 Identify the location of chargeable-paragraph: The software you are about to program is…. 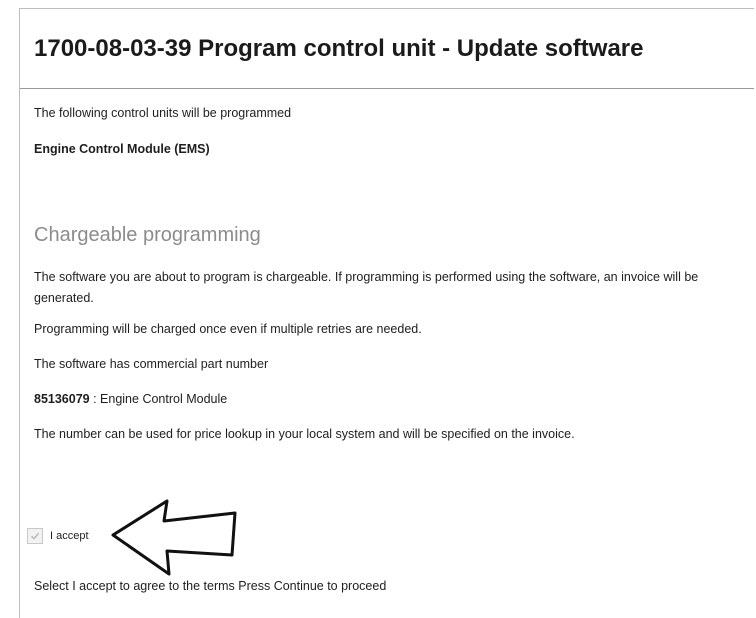
(366, 287).